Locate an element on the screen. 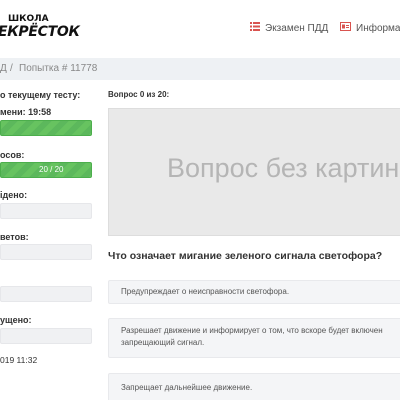 The width and height of the screenshot is (400, 400). answer-option-1: Предупреждает о неисправности светофора. is located at coordinates (254, 292).